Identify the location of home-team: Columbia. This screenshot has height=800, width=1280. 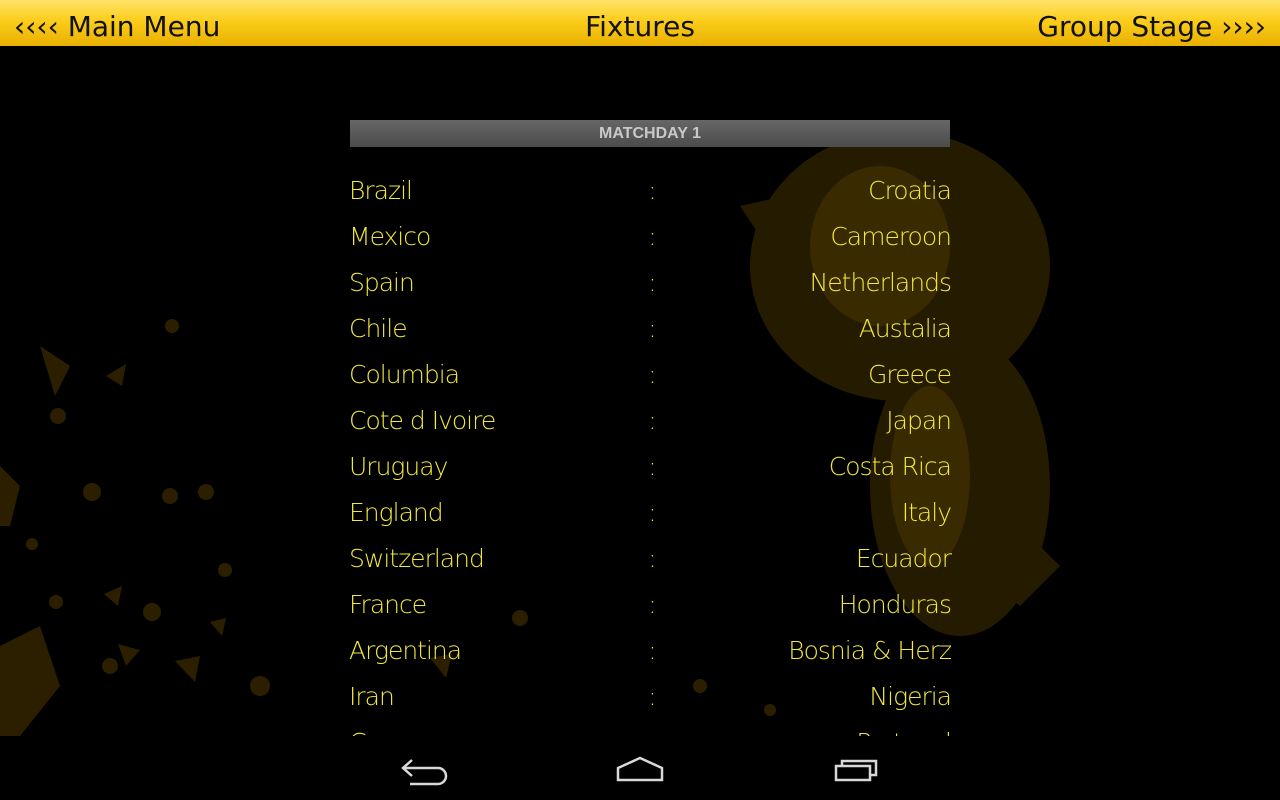
(404, 374).